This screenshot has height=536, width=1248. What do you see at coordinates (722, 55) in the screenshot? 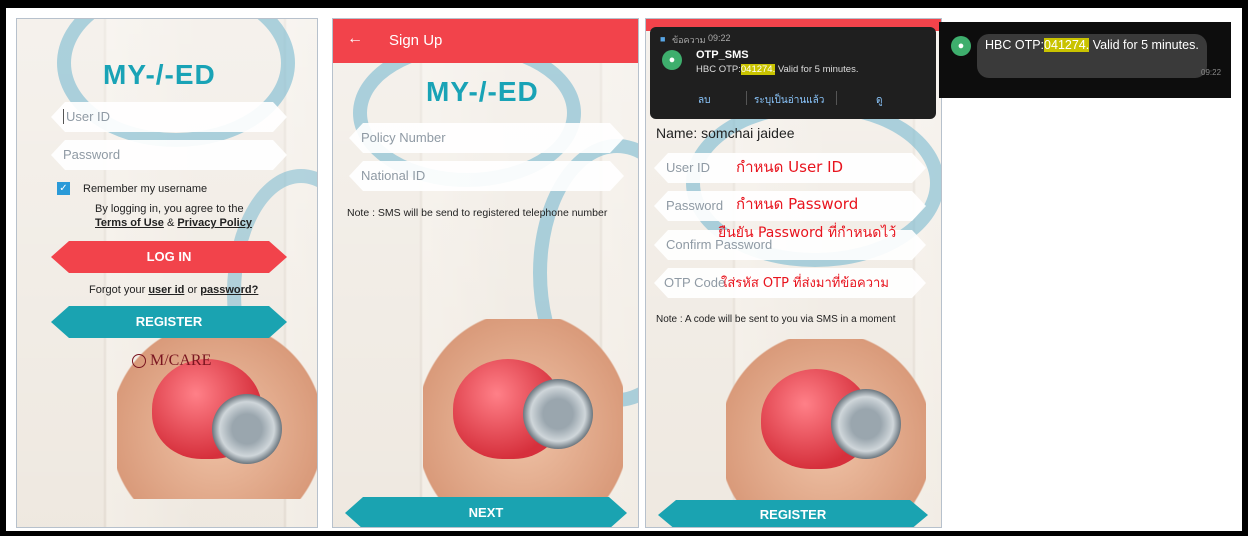
I see `notification-sender: OTP_SMS` at bounding box center [722, 55].